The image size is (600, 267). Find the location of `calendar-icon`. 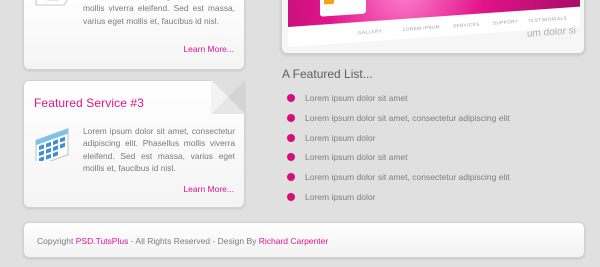

calendar-icon is located at coordinates (56, 144).